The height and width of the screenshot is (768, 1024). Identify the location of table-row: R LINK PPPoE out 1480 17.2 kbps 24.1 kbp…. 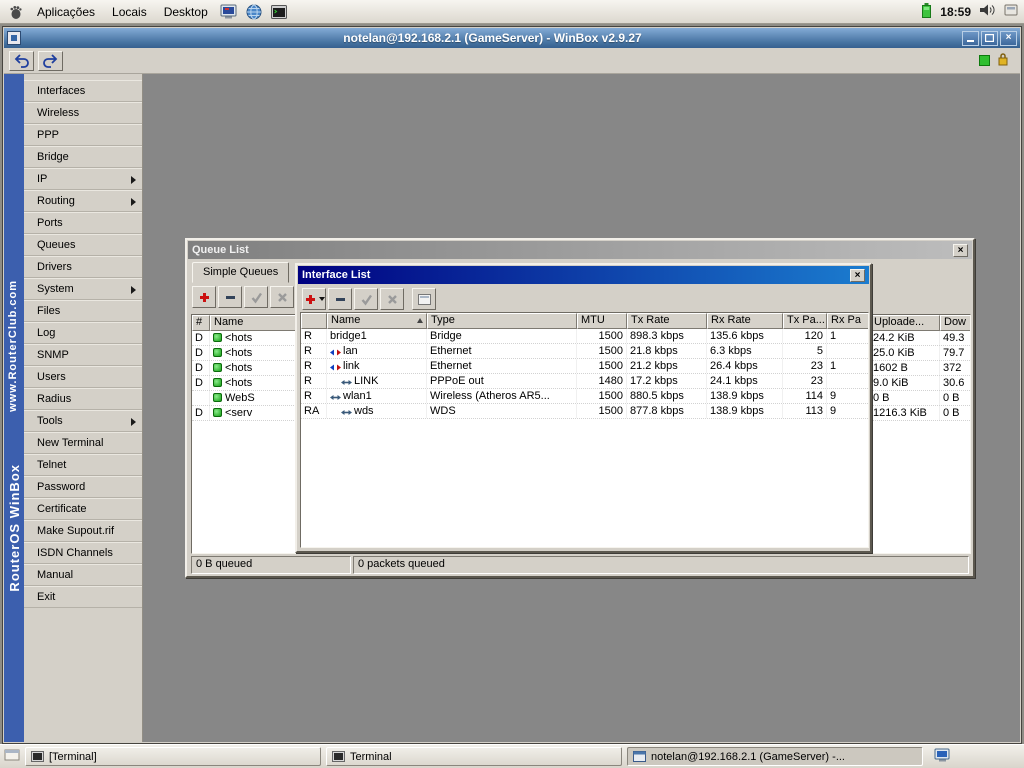
(584, 381).